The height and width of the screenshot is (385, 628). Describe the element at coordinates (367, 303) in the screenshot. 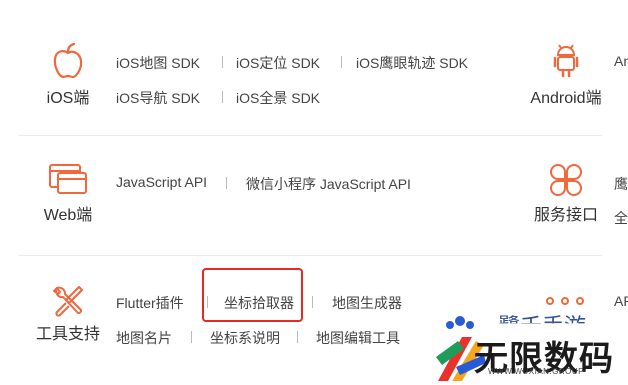

I see `link-map-generator: 地图生成器` at that location.